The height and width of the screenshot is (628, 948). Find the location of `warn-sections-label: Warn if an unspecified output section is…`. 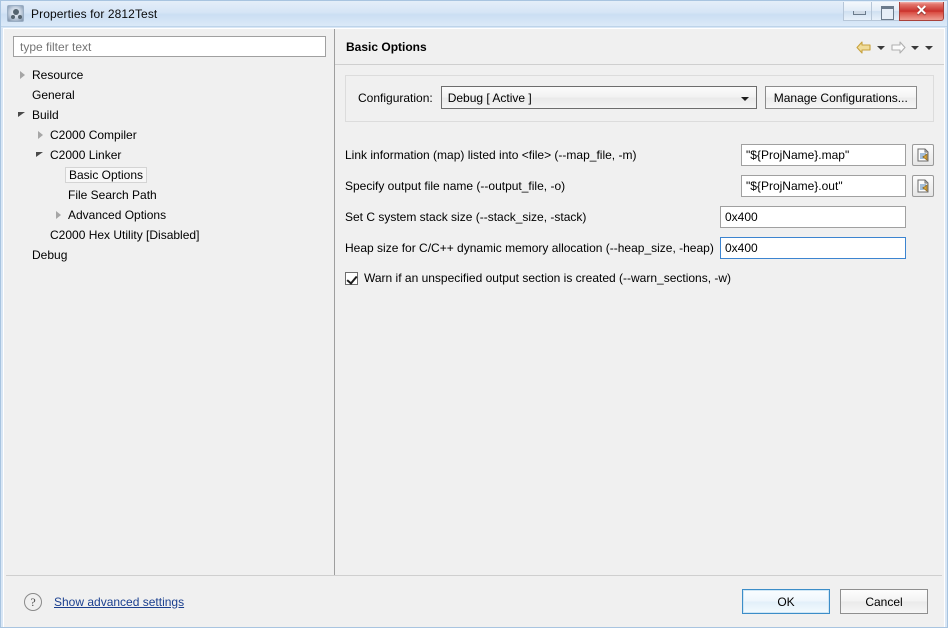

warn-sections-label: Warn if an unspecified output section is… is located at coordinates (548, 278).